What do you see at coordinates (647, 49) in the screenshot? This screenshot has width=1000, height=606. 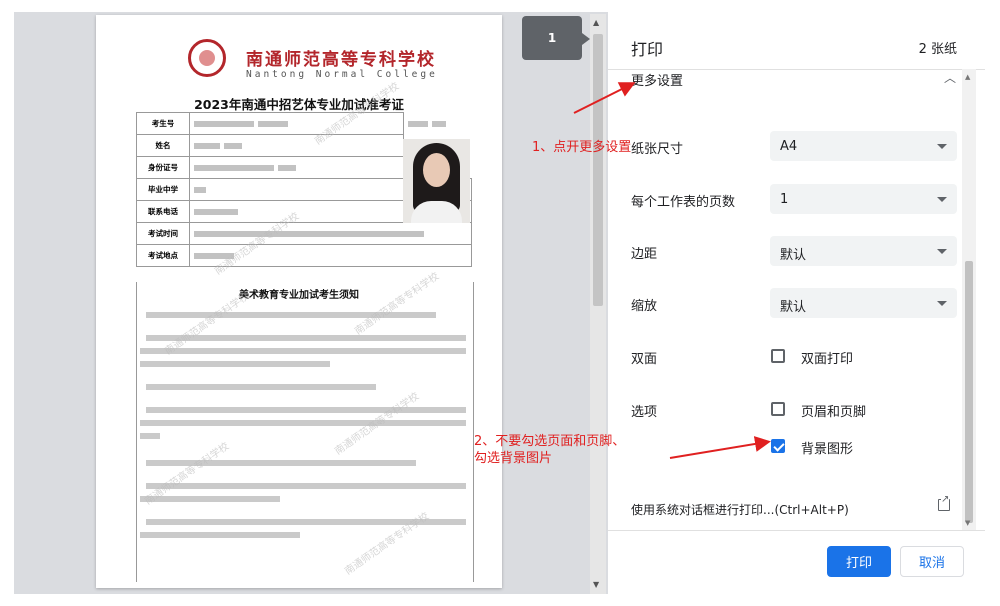 I see `print-title: 打印` at bounding box center [647, 49].